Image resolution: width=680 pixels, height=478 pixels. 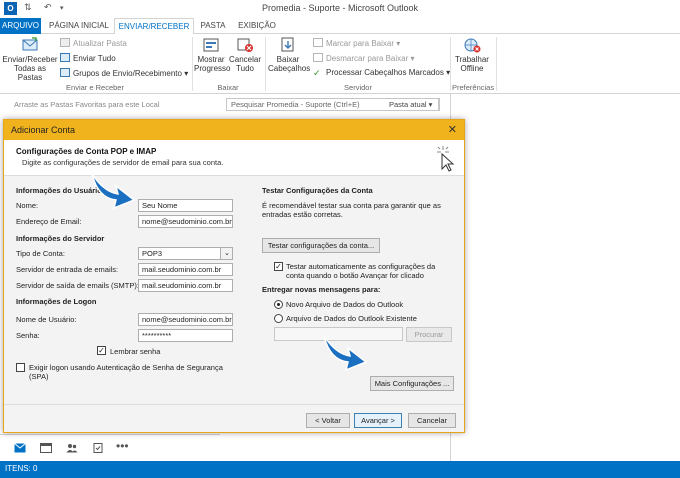 What do you see at coordinates (289, 55) in the screenshot?
I see `download-headers-button: Baixar Cabeçalhos` at bounding box center [289, 55].